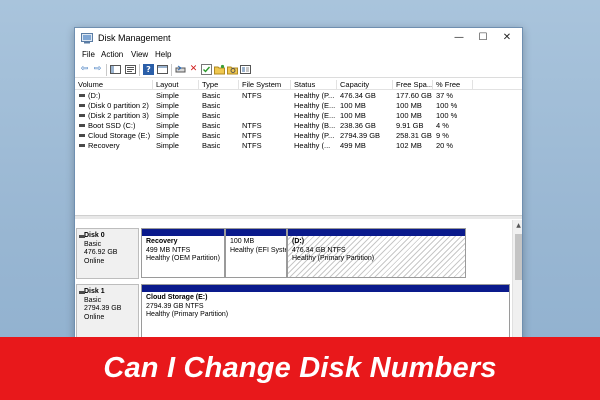  What do you see at coordinates (358, 125) in the screenshot?
I see `cell-capacity: 238.36 GB` at bounding box center [358, 125].